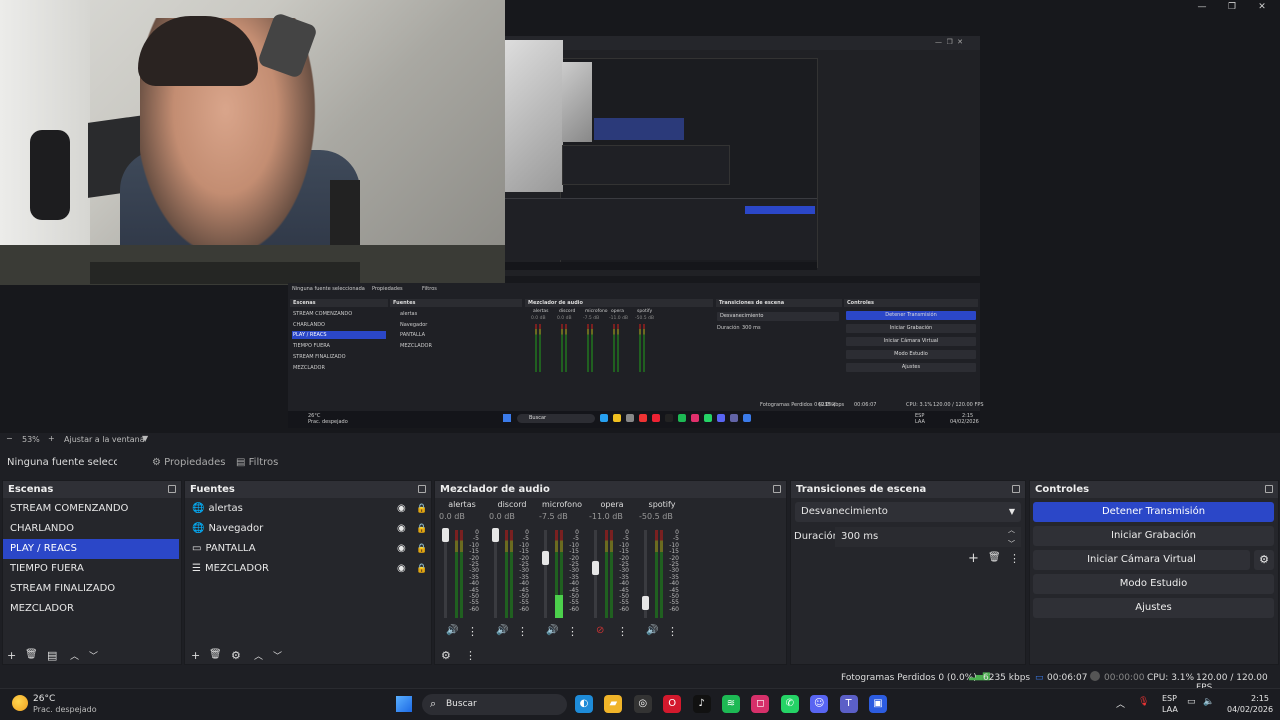 The height and width of the screenshot is (720, 1280). Describe the element at coordinates (973, 558) in the screenshot. I see `add-transition-button: +` at that location.